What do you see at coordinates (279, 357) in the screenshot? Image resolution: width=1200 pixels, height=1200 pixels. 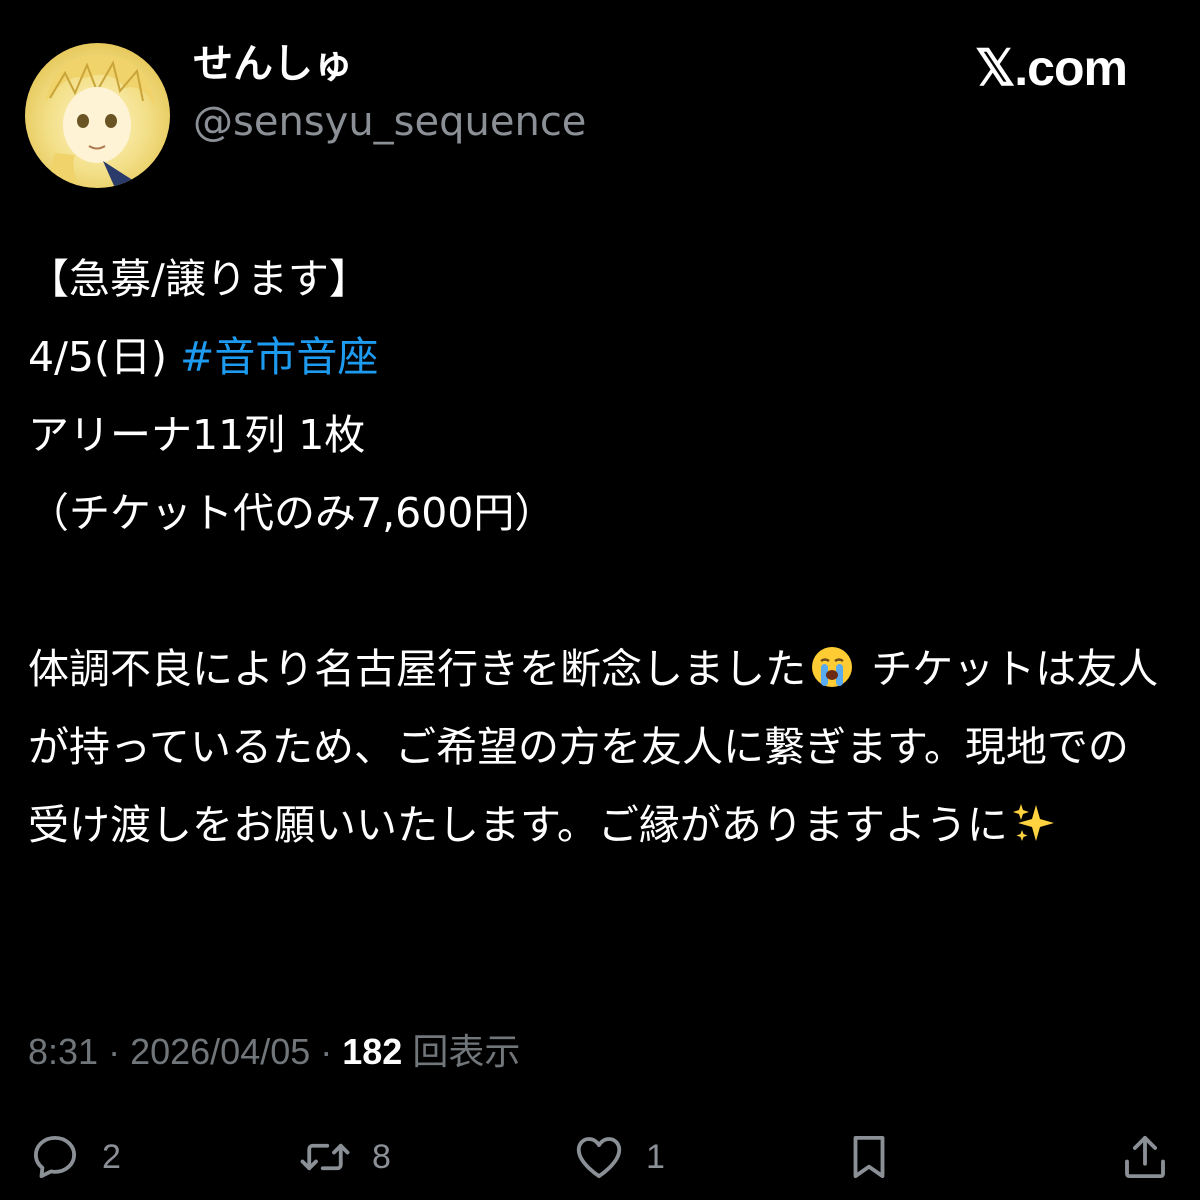 I see `hashtag-link: #音市音座` at bounding box center [279, 357].